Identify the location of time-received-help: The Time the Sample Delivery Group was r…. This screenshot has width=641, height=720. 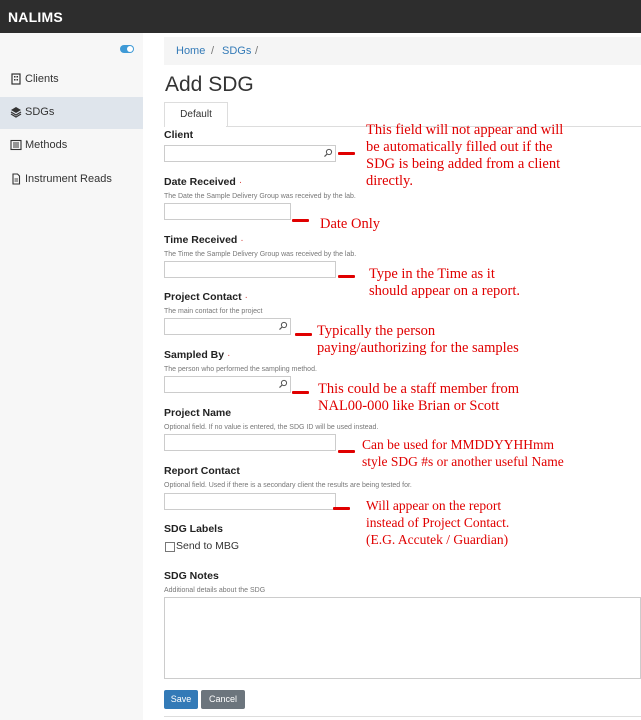
(260, 254).